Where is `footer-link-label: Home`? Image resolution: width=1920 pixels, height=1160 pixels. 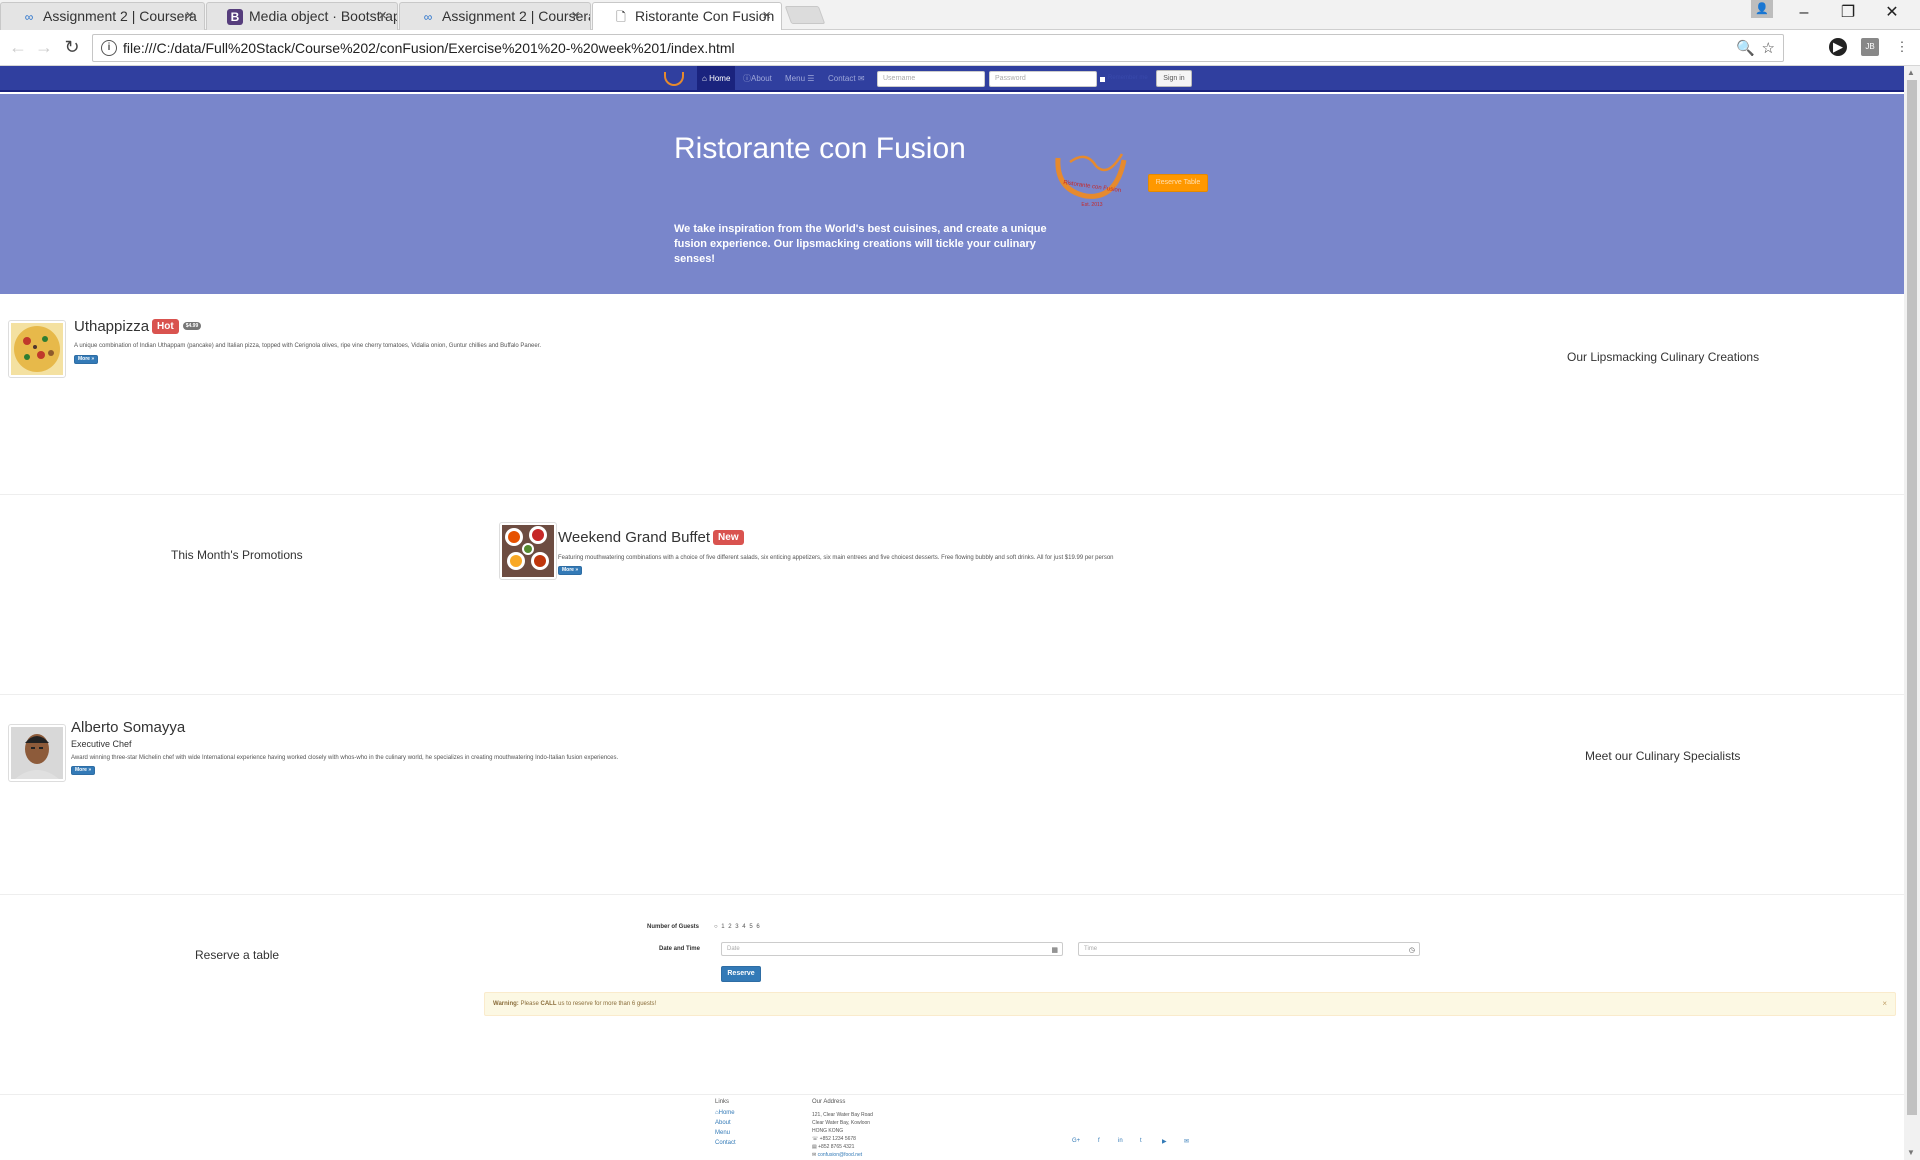 footer-link-label: Home is located at coordinates (726, 1113).